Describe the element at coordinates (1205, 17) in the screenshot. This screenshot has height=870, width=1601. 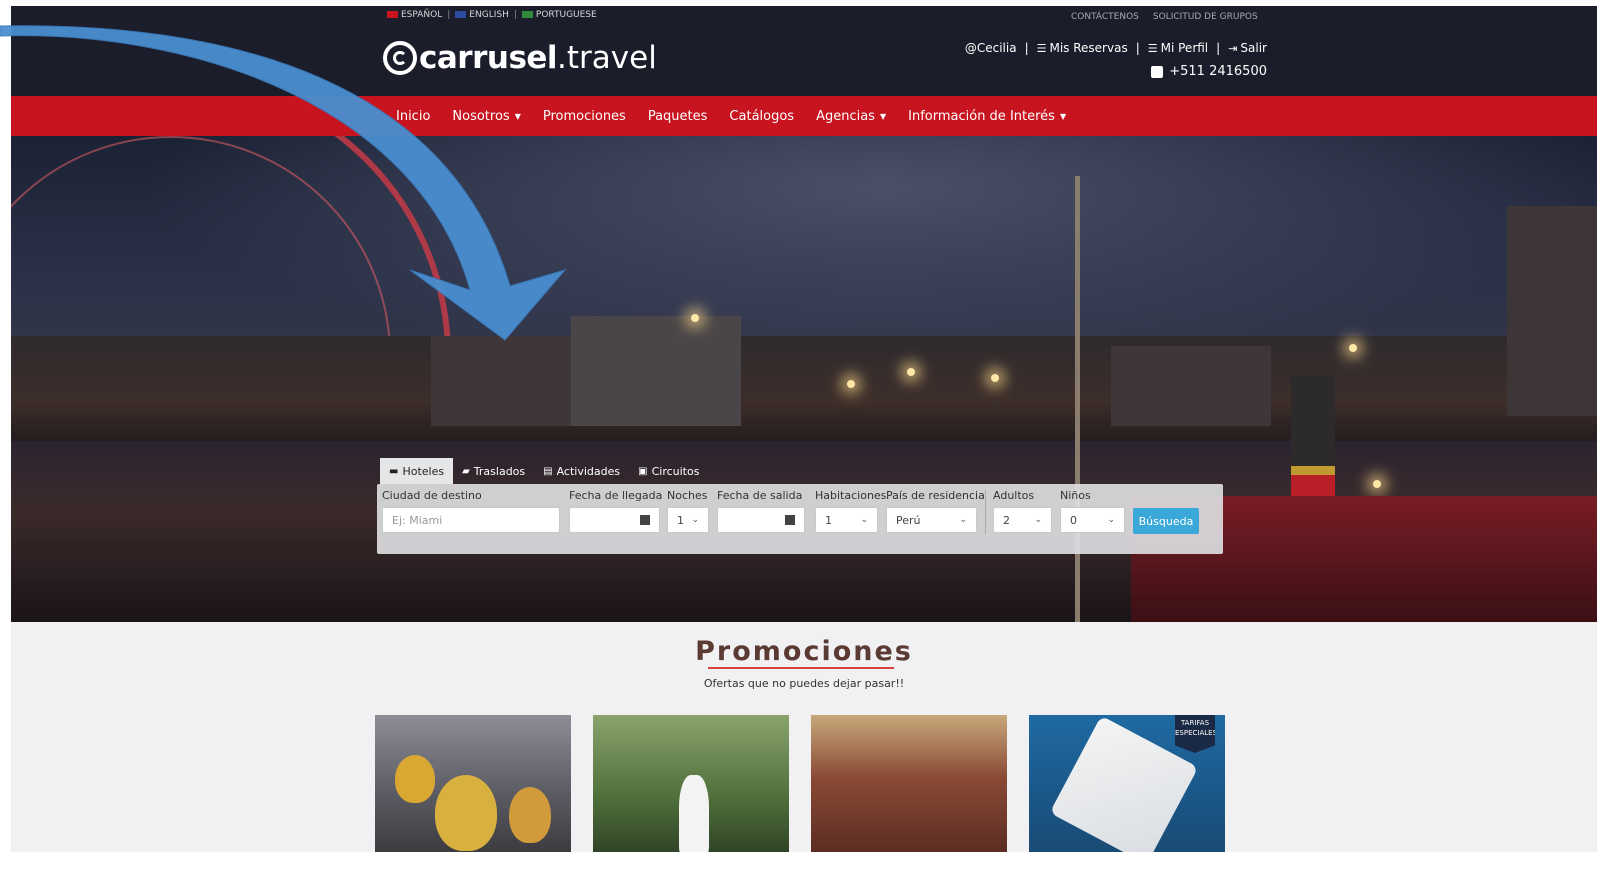
I see `groups-link: SOLICITUD DE GRUPOS` at that location.